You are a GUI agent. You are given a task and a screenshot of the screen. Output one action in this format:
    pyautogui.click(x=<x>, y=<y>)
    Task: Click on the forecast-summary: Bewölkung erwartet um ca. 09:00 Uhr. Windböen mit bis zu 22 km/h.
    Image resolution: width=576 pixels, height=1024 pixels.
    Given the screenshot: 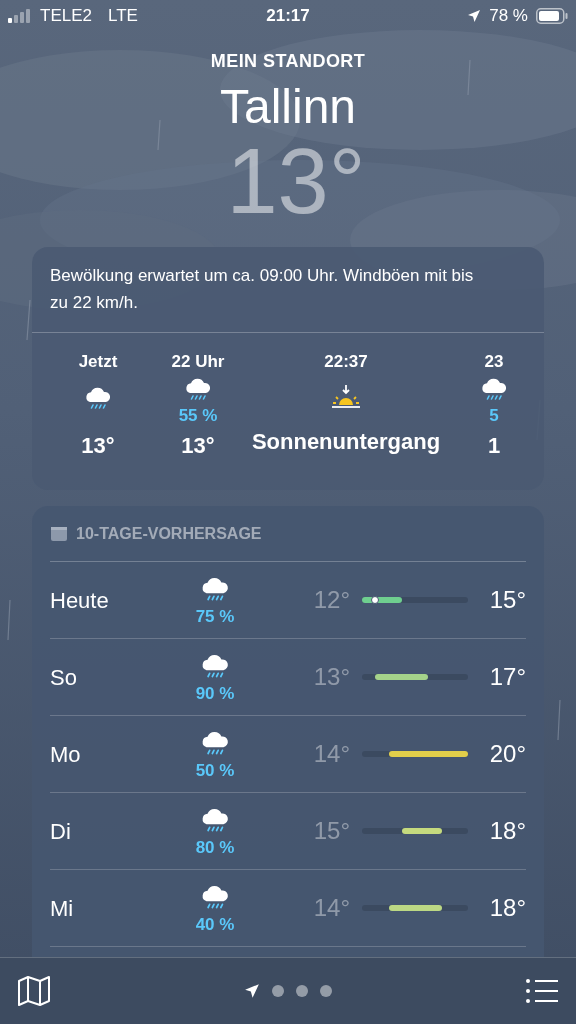 What is the action you would take?
    pyautogui.click(x=288, y=290)
    